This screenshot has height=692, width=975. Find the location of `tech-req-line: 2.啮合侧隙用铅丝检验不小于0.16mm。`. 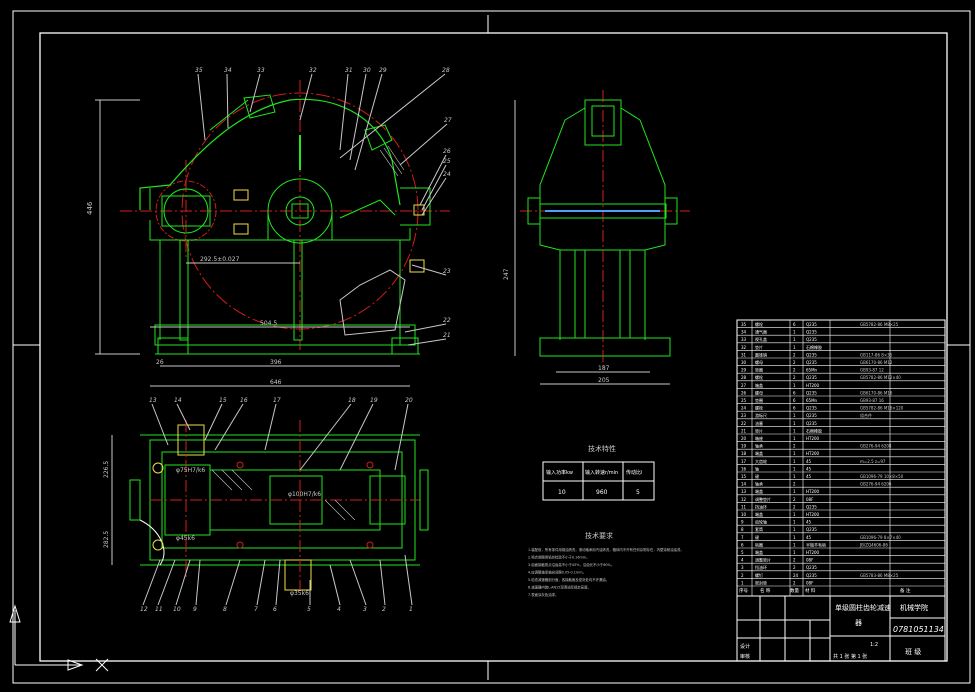

tech-req-line: 2.啮合侧隙用铅丝检验不小于0.16mm。 is located at coordinates (558, 557).